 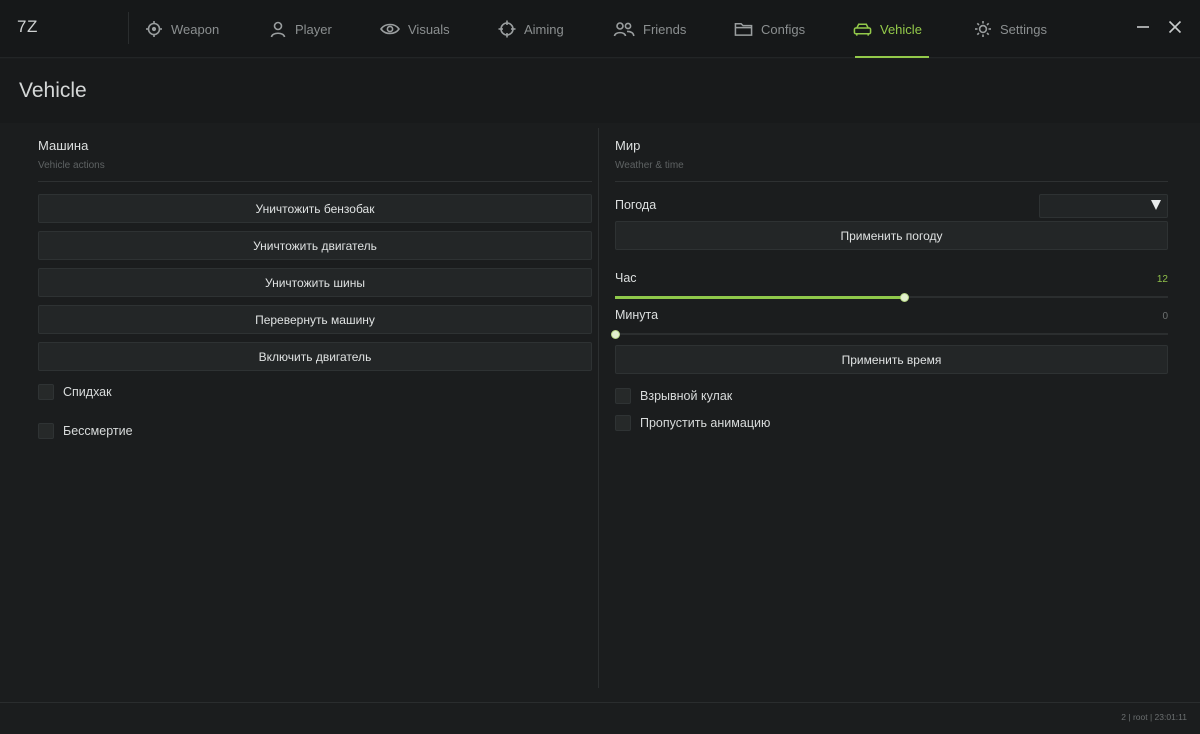 I want to click on dropdown-arrow-icon, so click(x=1156, y=205).